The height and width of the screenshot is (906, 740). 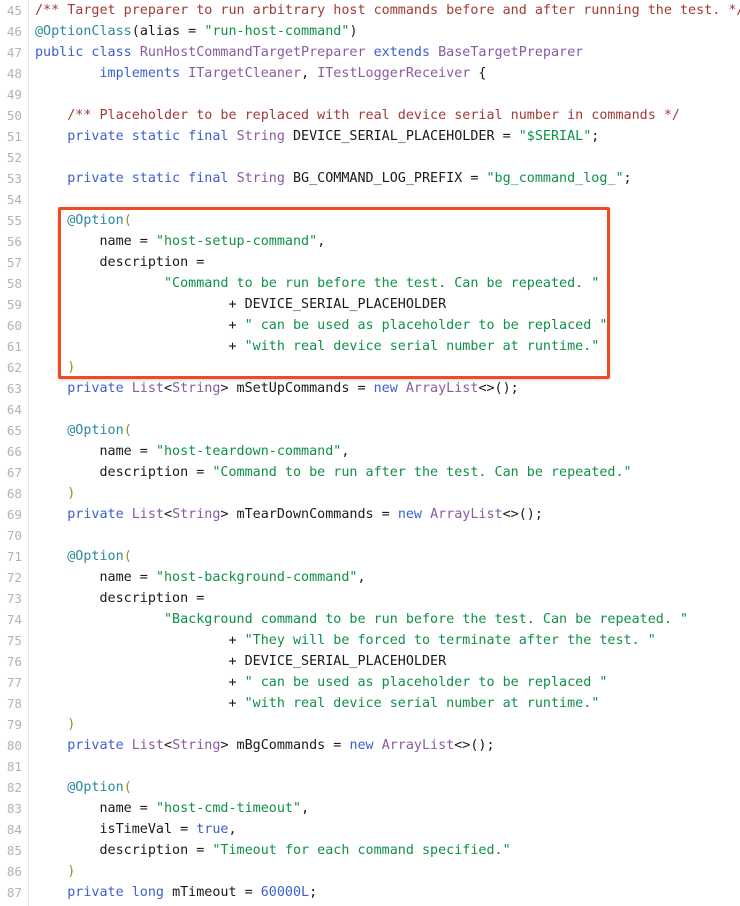 What do you see at coordinates (370, 535) in the screenshot?
I see `code-line: 70` at bounding box center [370, 535].